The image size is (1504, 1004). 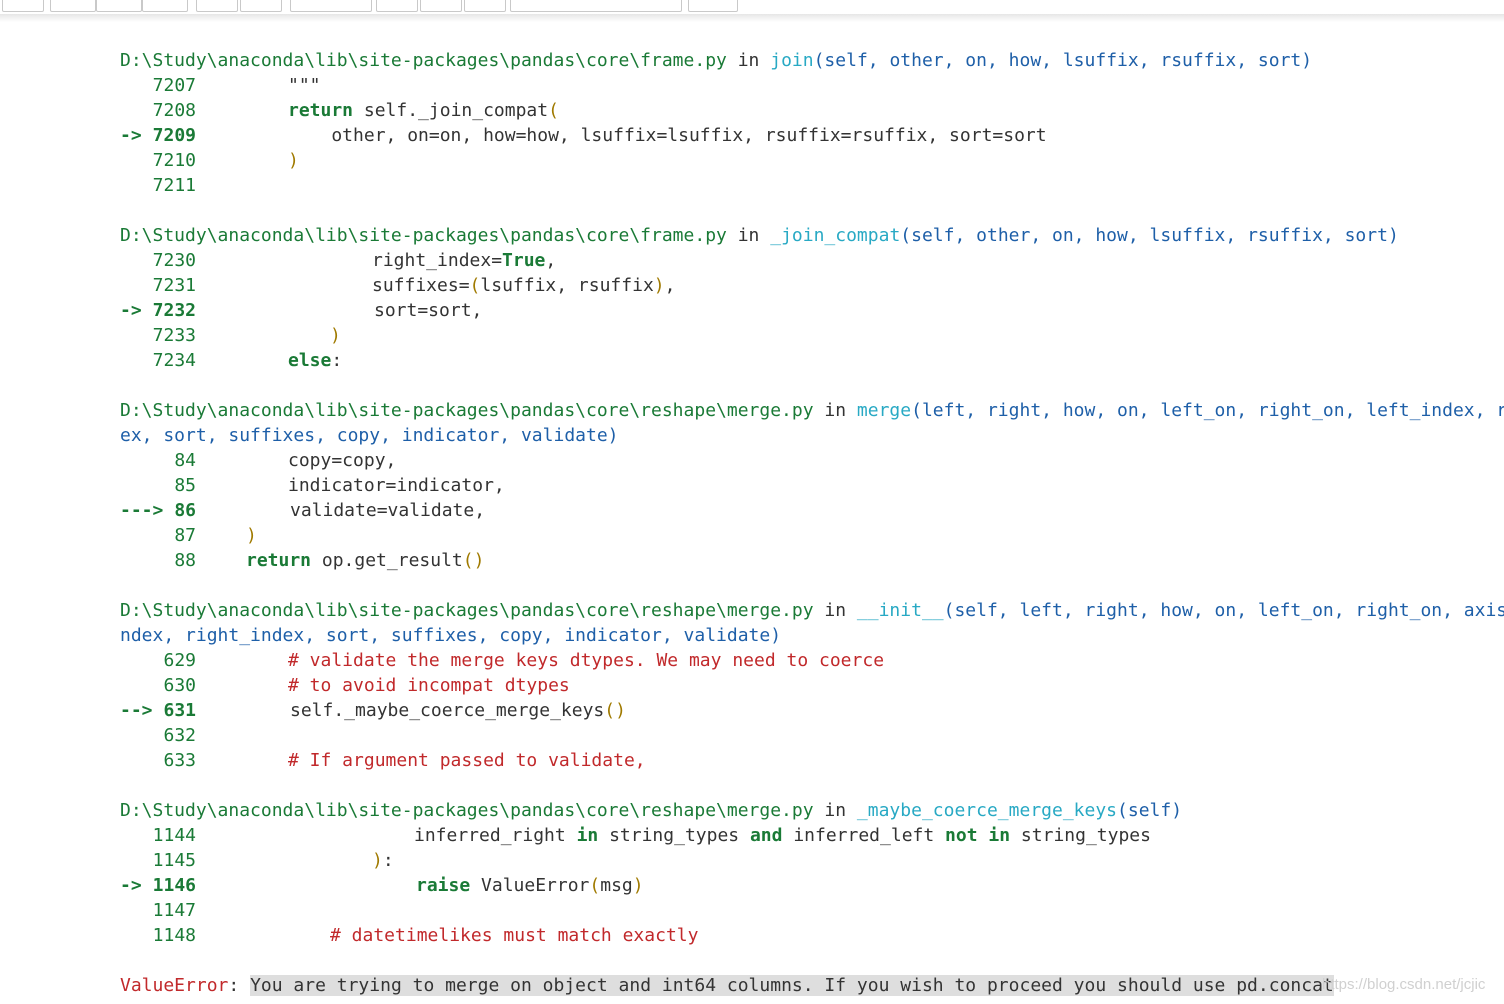 I want to click on line-number: 1146, so click(x=174, y=885).